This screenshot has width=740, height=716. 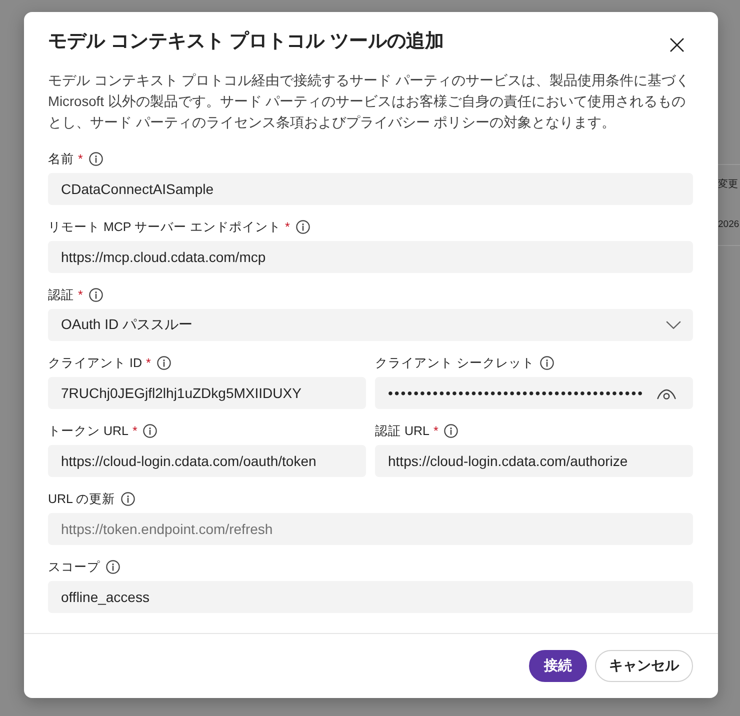 What do you see at coordinates (369, 102) in the screenshot?
I see `dialog-description: モデル コンテキスト プロトコル経由で接続するサード パーティのサービスは、製品使用条件に基づく Microsoft 以外の製品です。サード パーティのサービスはお客様ご自身の責任において使用されるものとし、サード パーティのライセンス条項およびプライバシー ポリシーの対象となります。` at bounding box center [369, 102].